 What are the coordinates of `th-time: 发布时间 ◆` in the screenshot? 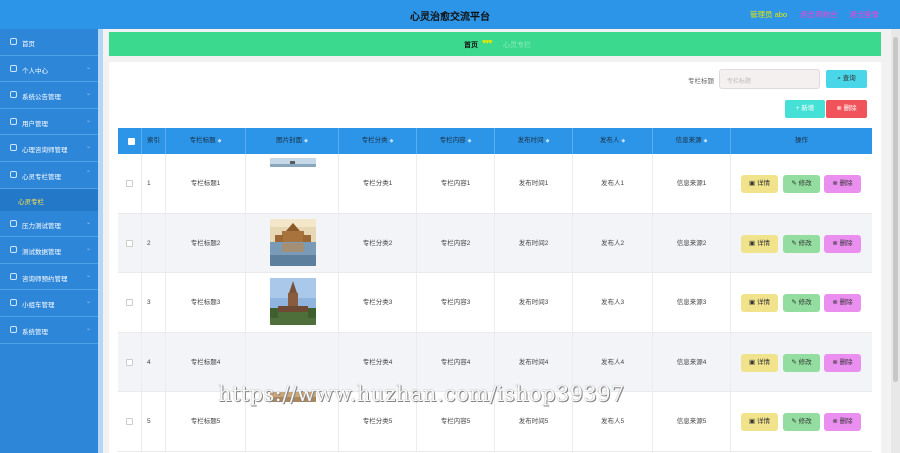 It's located at (534, 141).